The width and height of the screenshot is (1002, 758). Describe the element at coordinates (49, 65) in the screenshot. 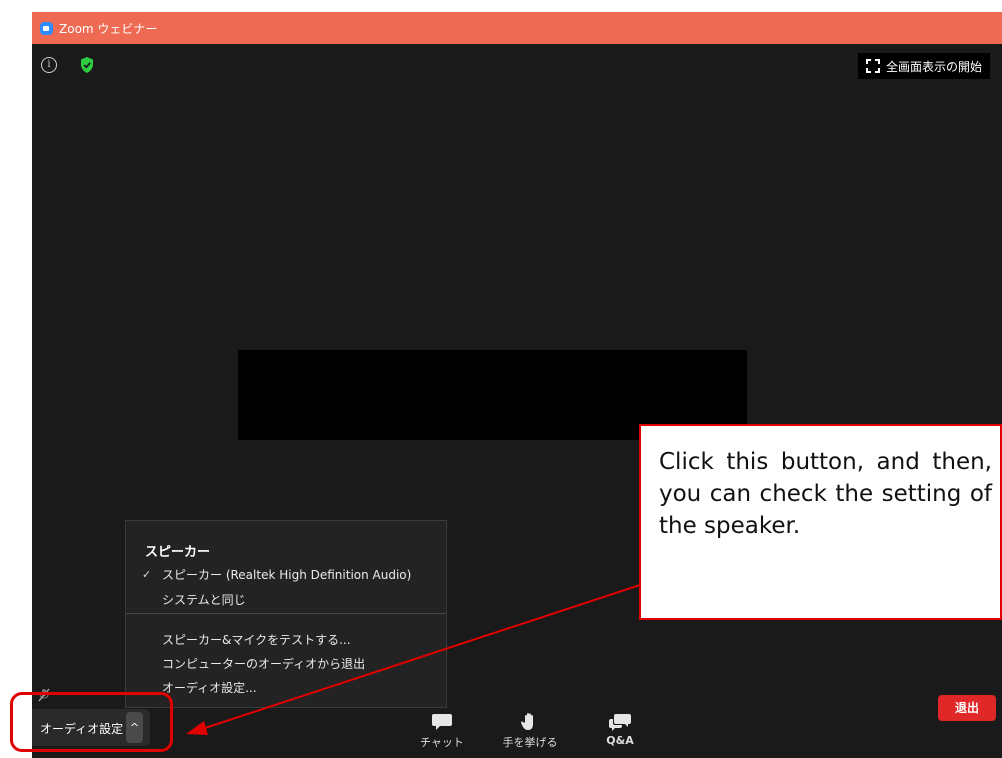

I see `info-icon: i` at that location.